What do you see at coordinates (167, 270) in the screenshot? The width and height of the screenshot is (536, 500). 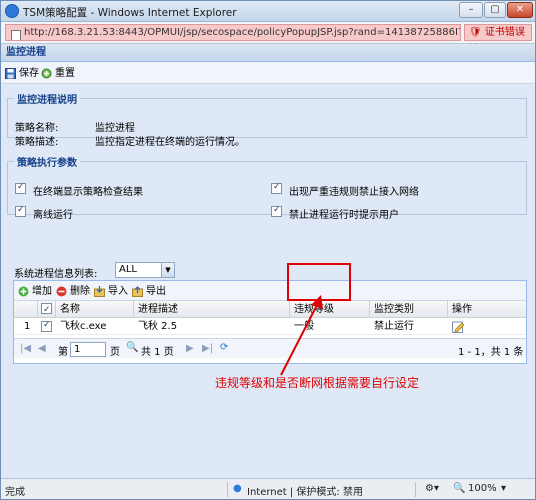 I see `chevron-down-icon: ▼` at bounding box center [167, 270].